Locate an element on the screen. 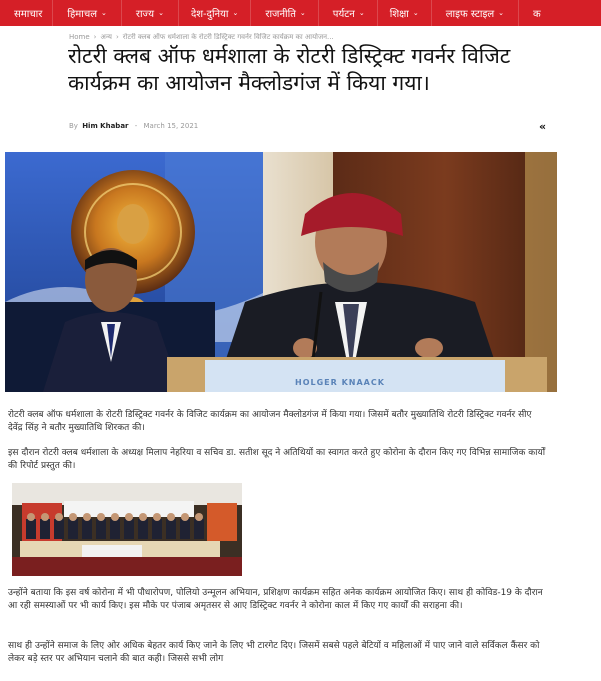  nav-item-more: क is located at coordinates (530, 13).